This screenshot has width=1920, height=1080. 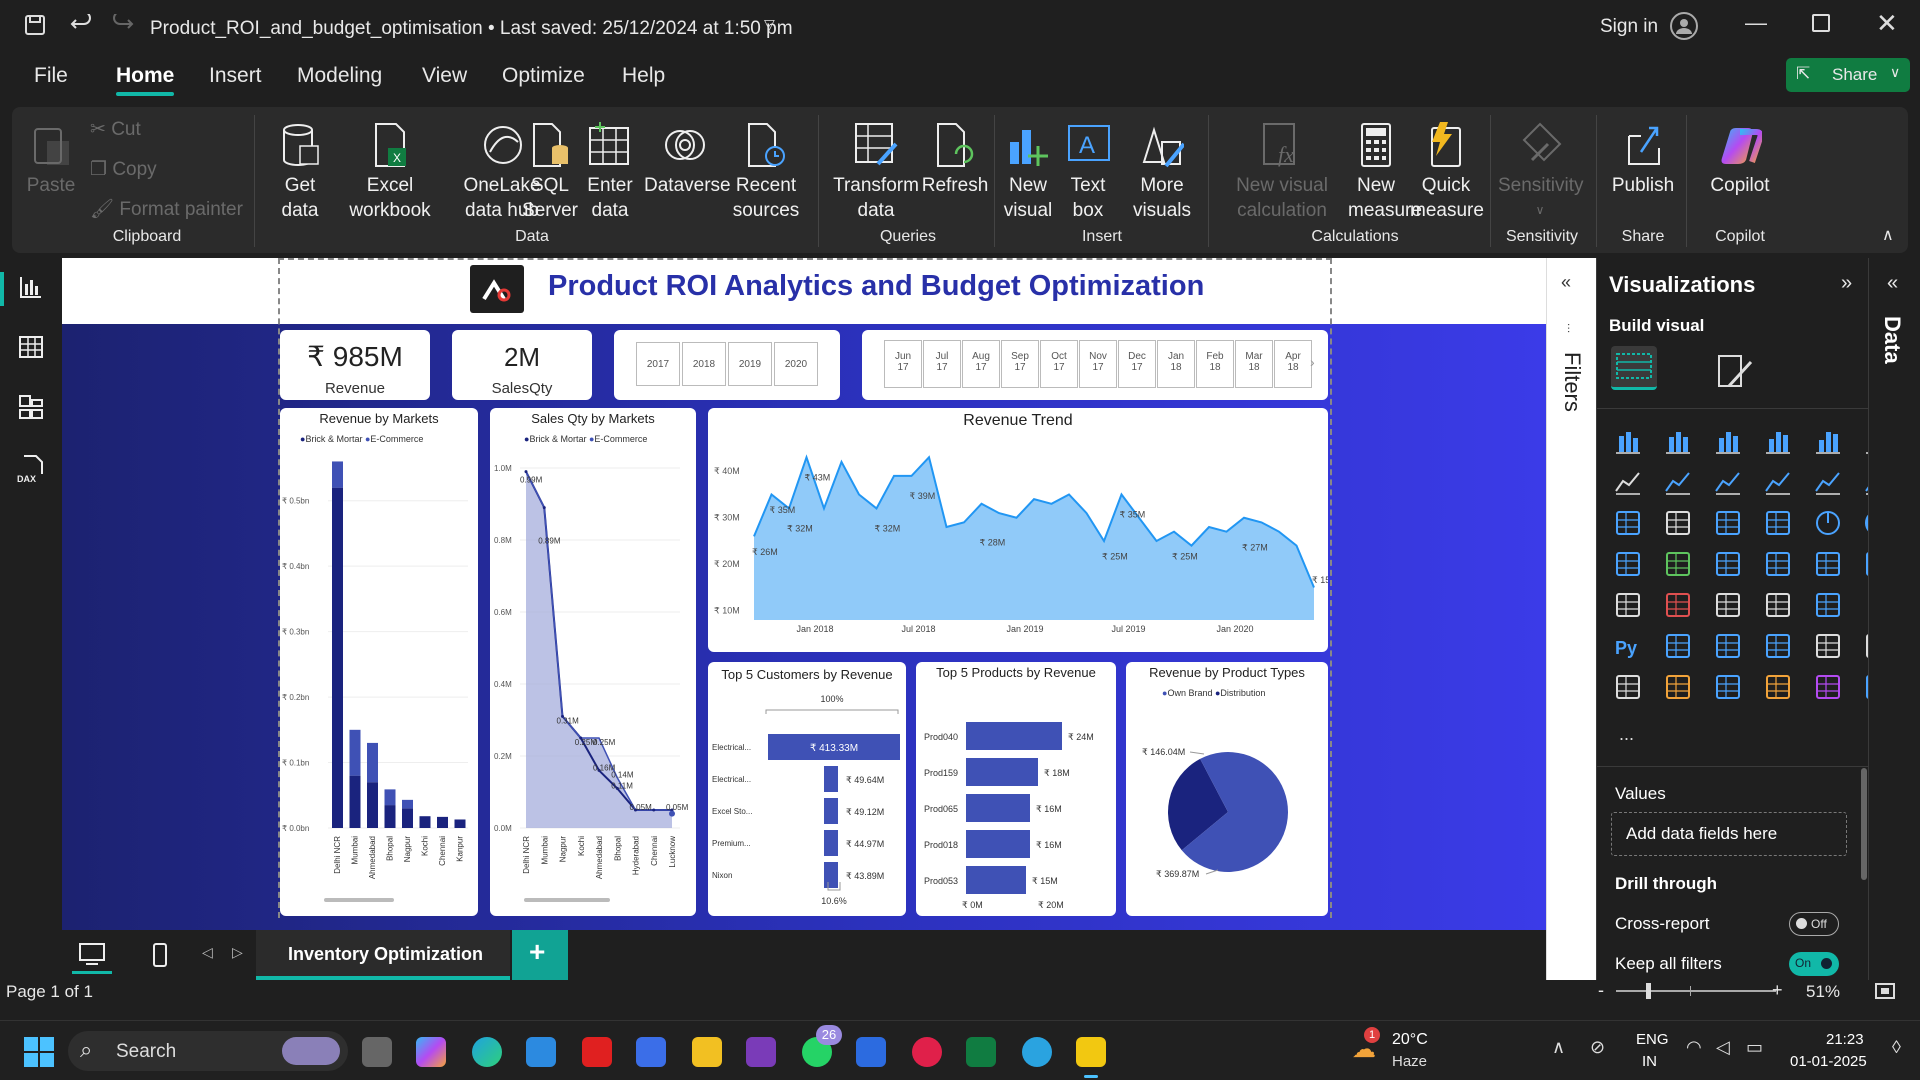 What do you see at coordinates (707, 1052) in the screenshot?
I see `file-explorer-icon` at bounding box center [707, 1052].